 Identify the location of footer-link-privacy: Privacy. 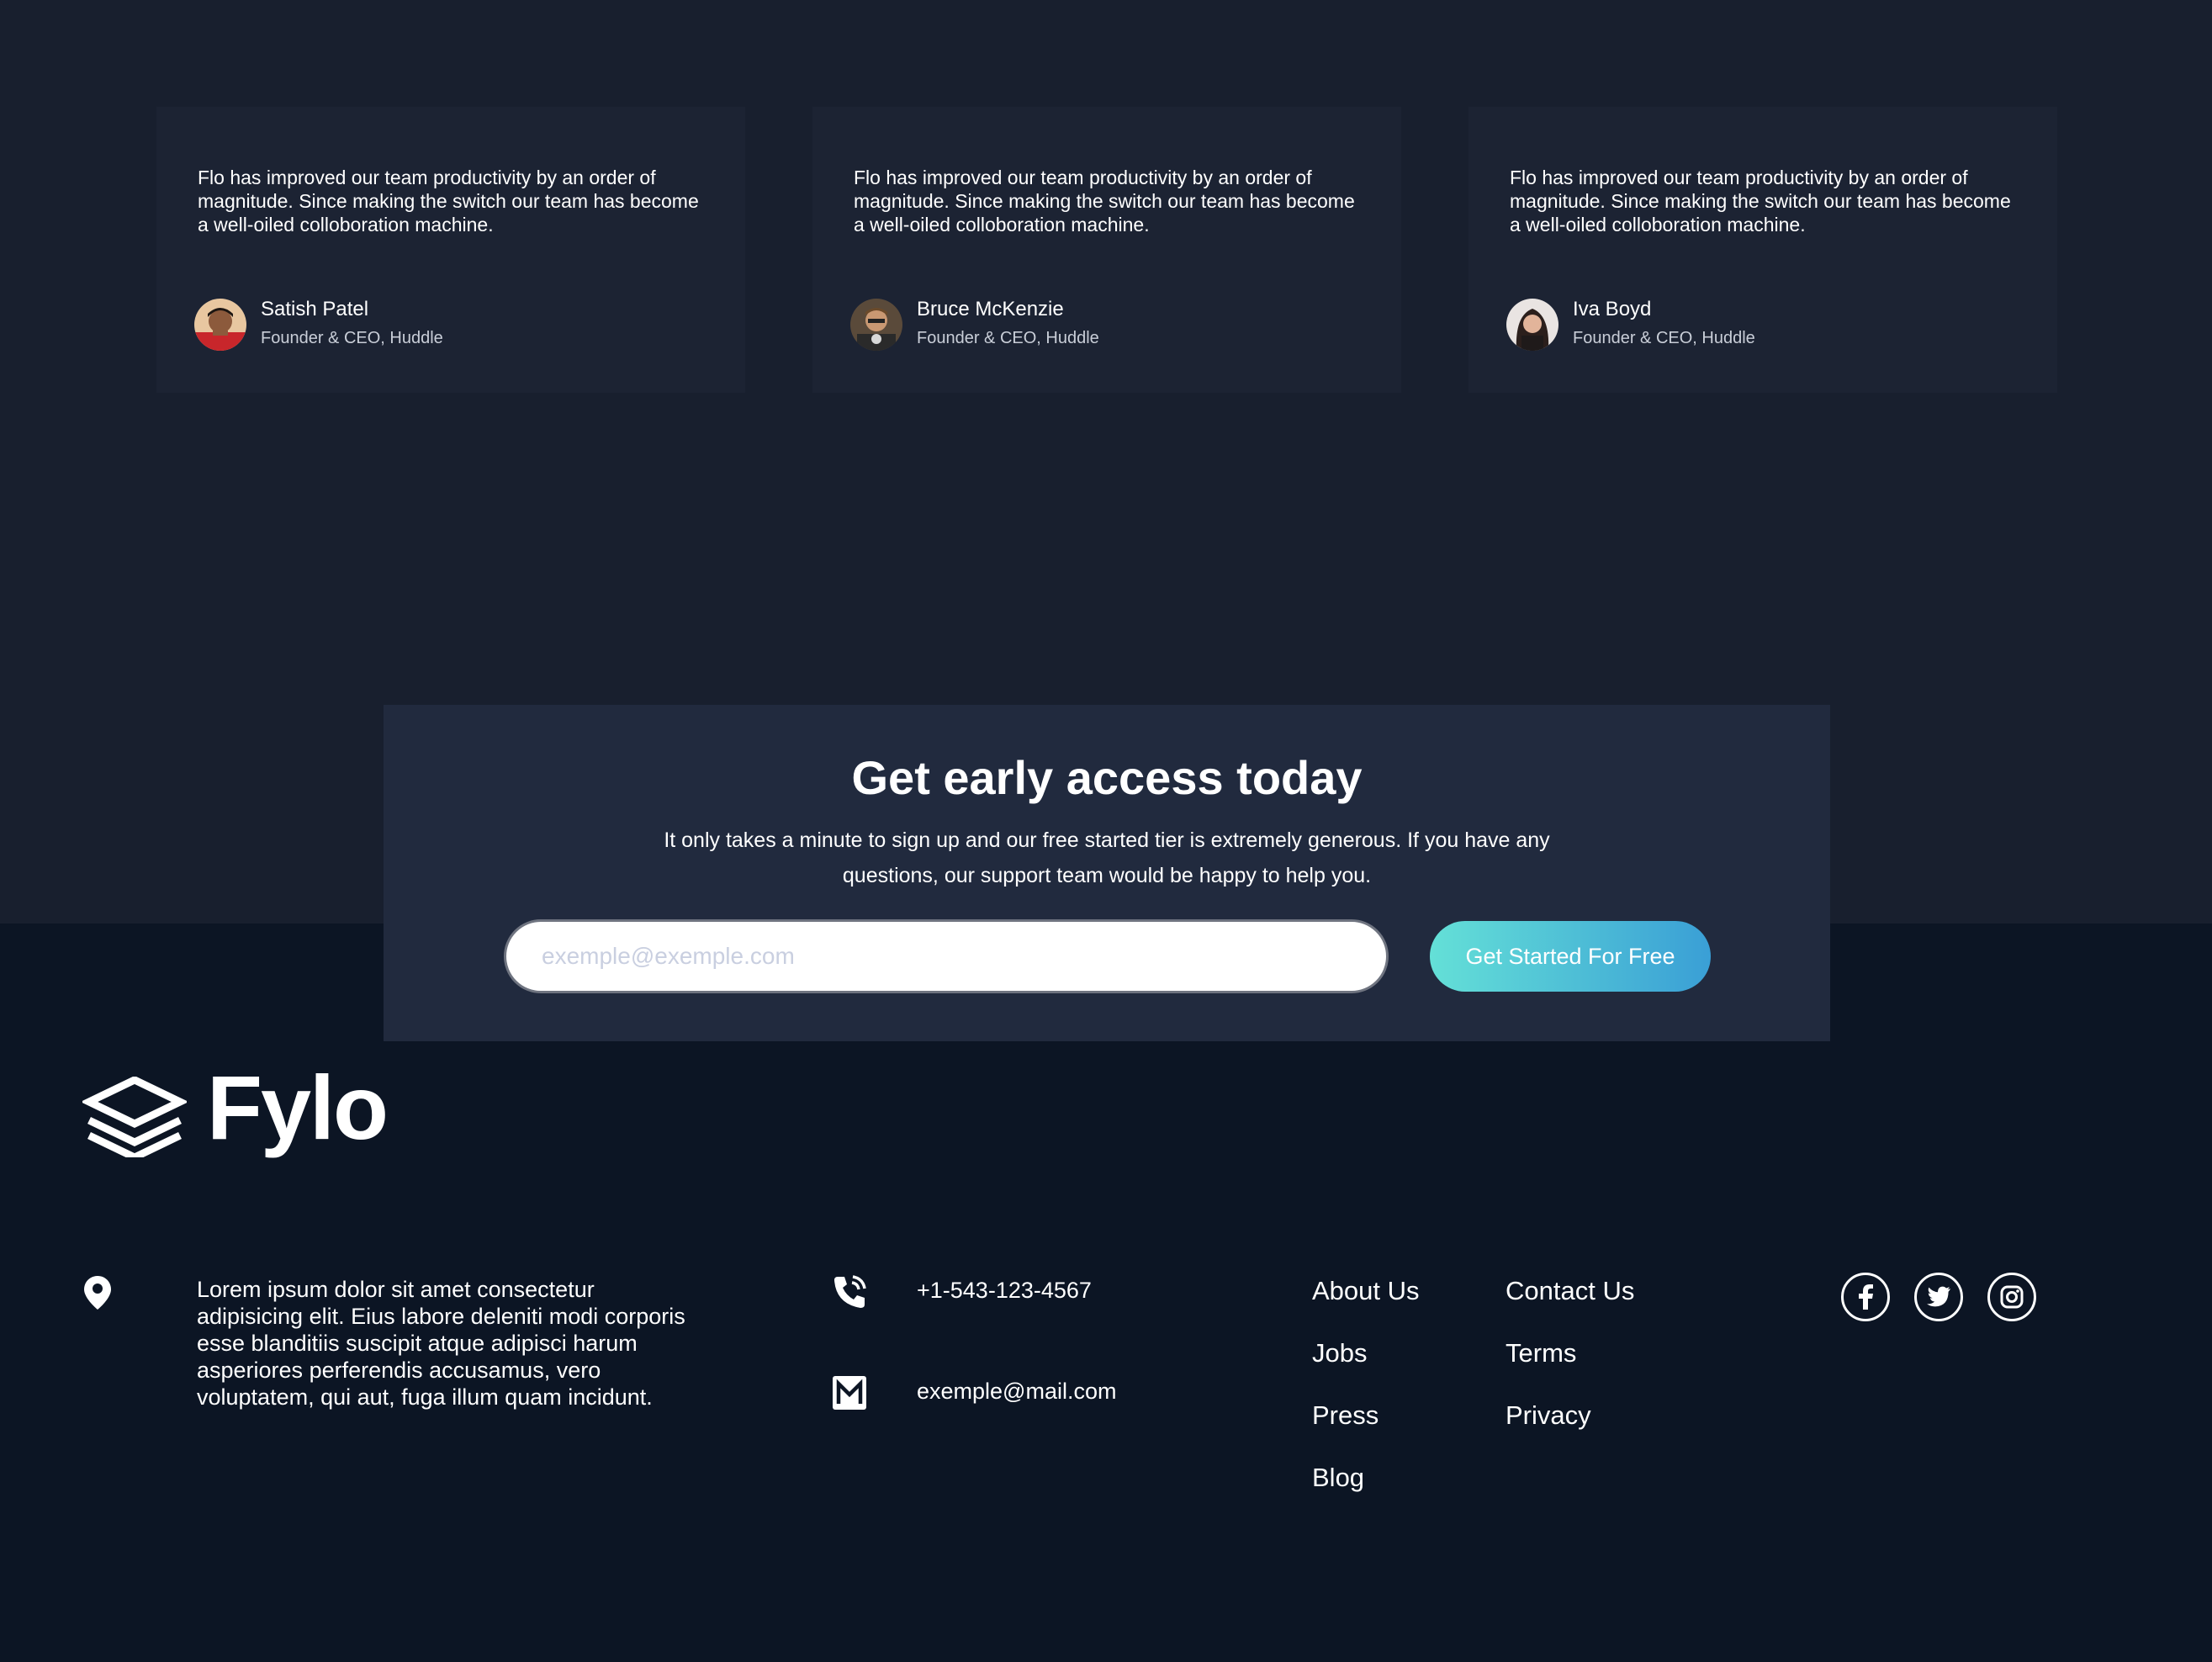
(1548, 1416).